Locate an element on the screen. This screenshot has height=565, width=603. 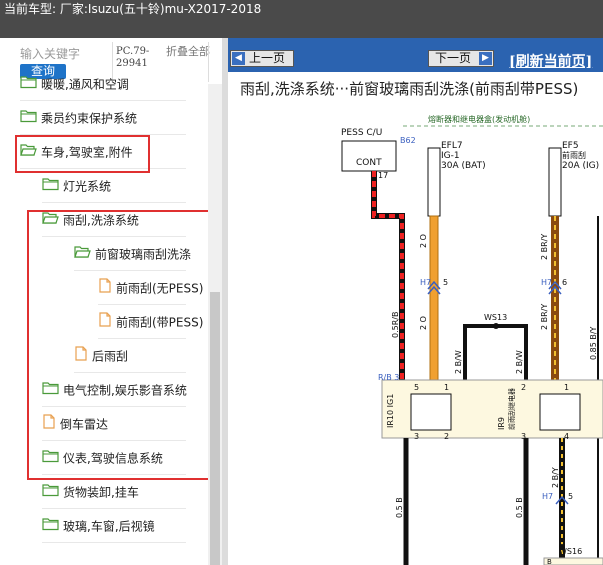
relay-pin-2b: 2 is located at coordinates (523, 387).